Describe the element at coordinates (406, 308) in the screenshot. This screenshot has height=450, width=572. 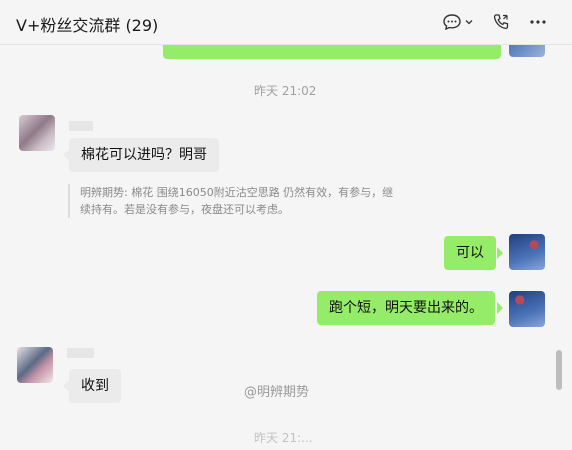
I see `message-bubble-outgoing: 跑个短，明天要出来的。` at that location.